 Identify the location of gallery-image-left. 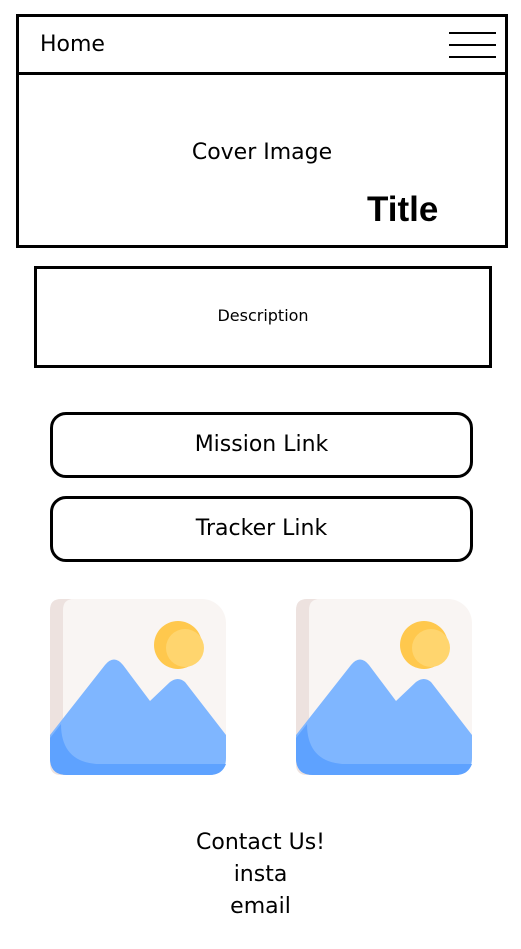
(138, 687).